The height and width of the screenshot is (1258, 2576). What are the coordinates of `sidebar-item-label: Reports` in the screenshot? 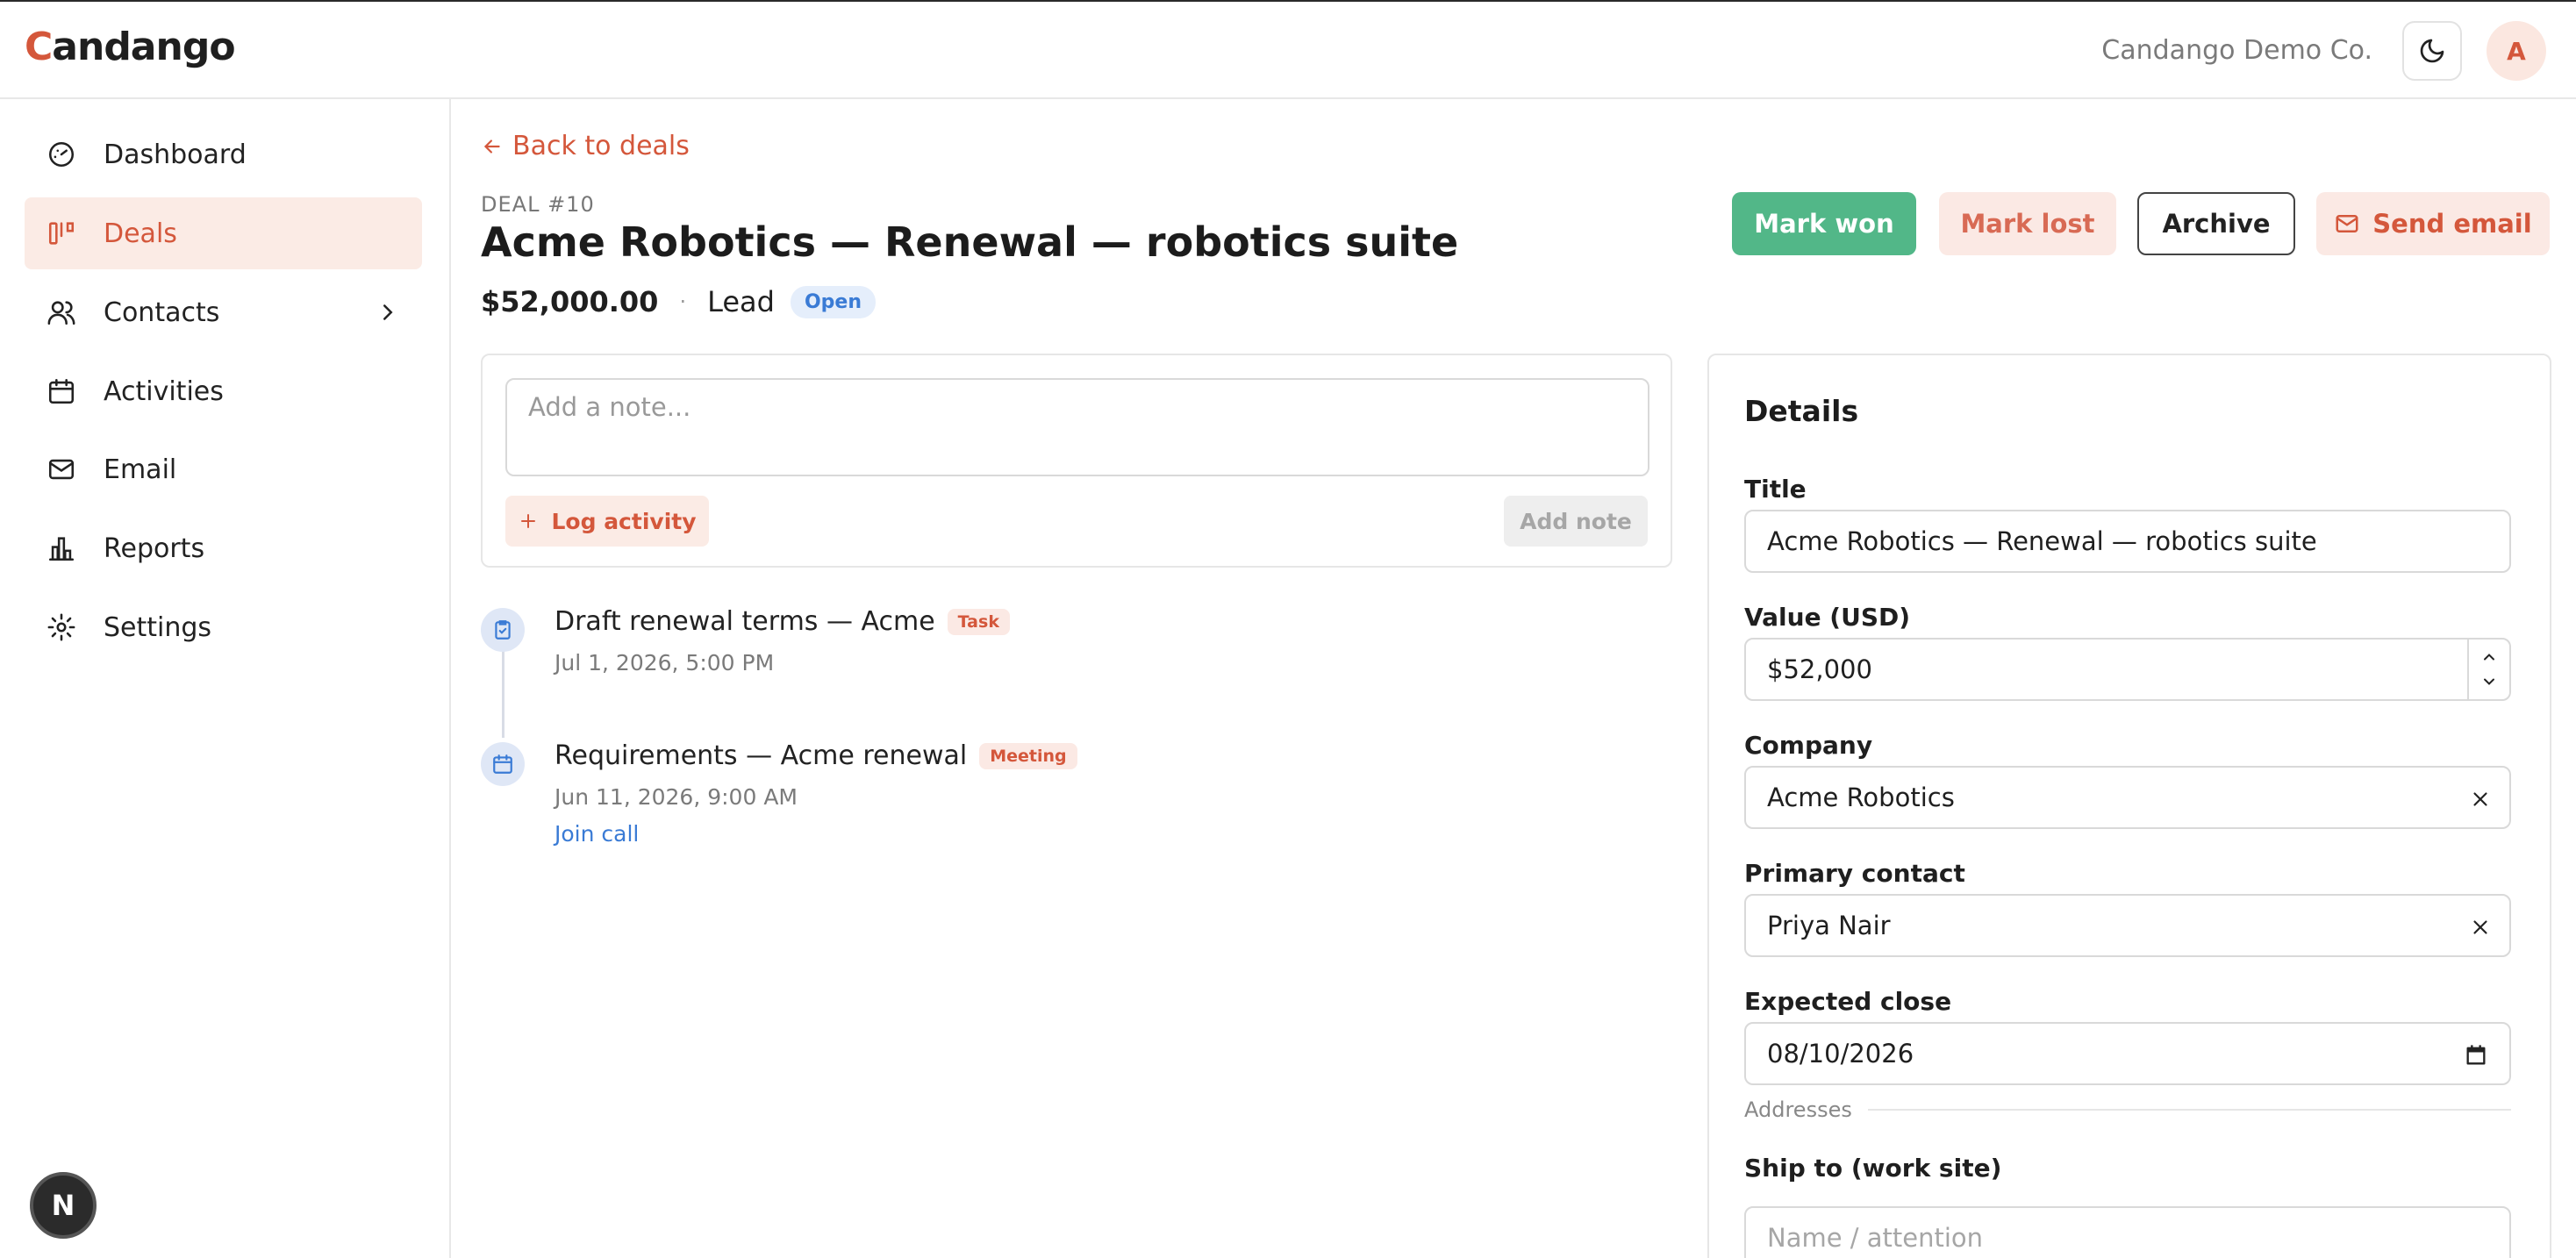 It's located at (154, 548).